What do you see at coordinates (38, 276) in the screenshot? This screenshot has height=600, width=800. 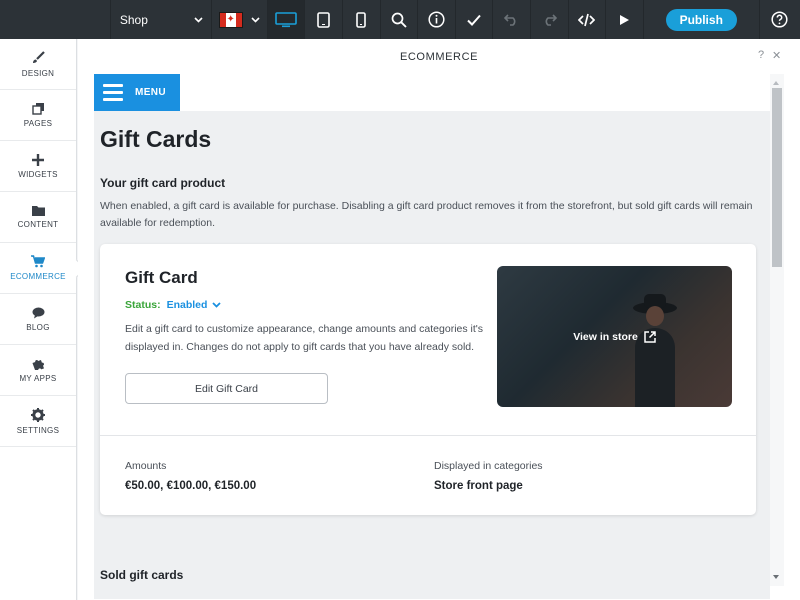 I see `sidebar-item-label: ECOMMERCE` at bounding box center [38, 276].